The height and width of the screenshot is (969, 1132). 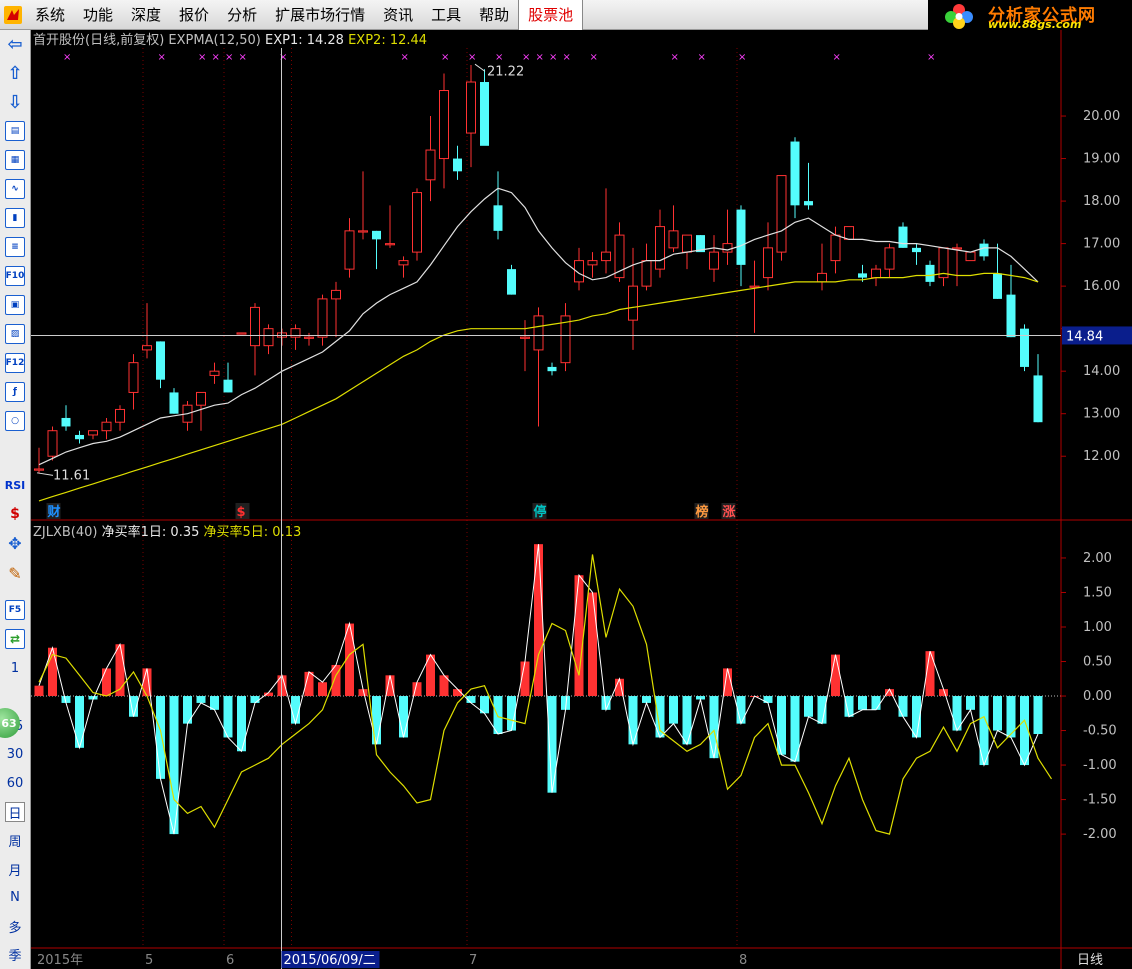 What do you see at coordinates (320, 15) in the screenshot?
I see `menu-item-5: 扩展市场行情` at bounding box center [320, 15].